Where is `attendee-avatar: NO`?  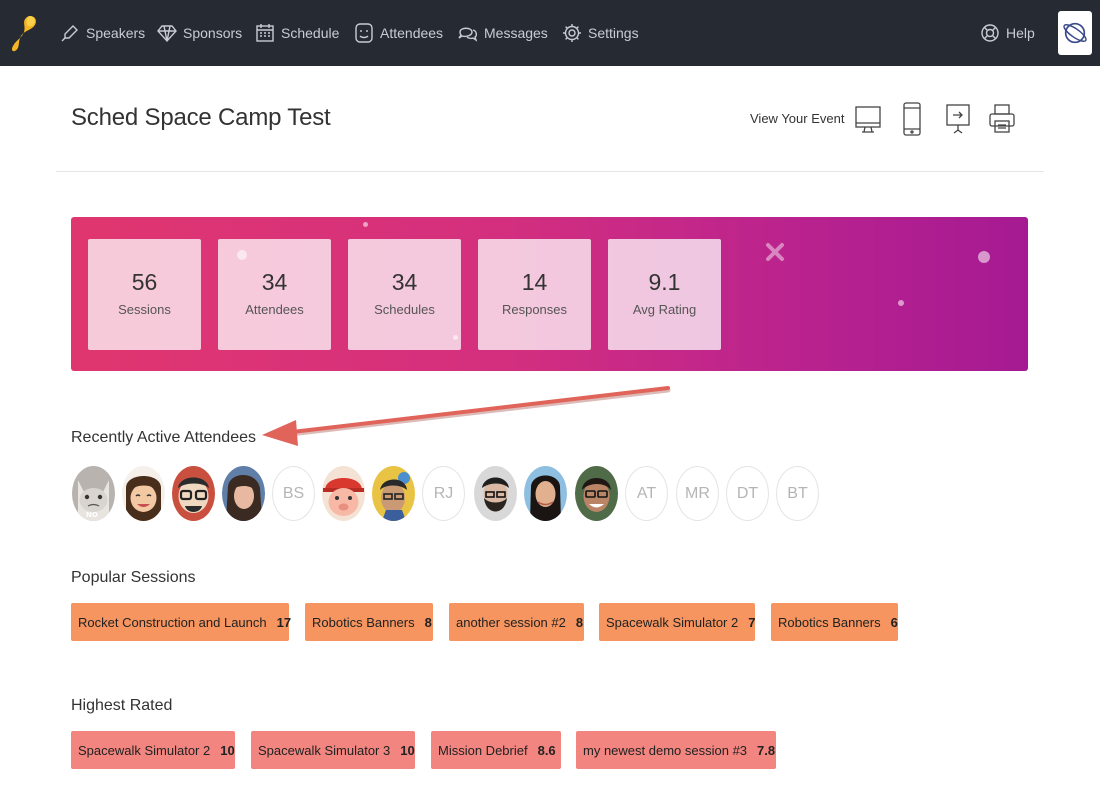
attendee-avatar: NO is located at coordinates (93, 493).